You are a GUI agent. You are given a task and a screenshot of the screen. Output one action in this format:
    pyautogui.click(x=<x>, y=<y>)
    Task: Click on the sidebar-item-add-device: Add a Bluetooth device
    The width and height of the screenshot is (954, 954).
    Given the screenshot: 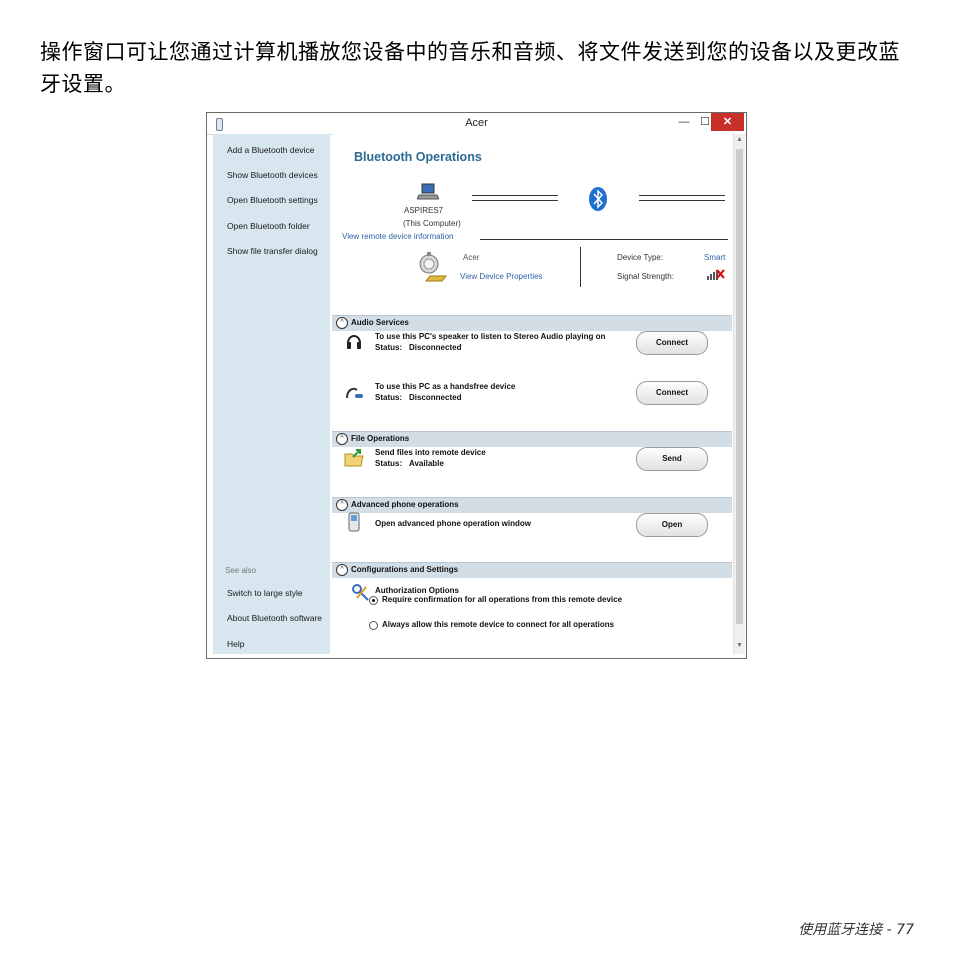 What is the action you would take?
    pyautogui.click(x=270, y=150)
    